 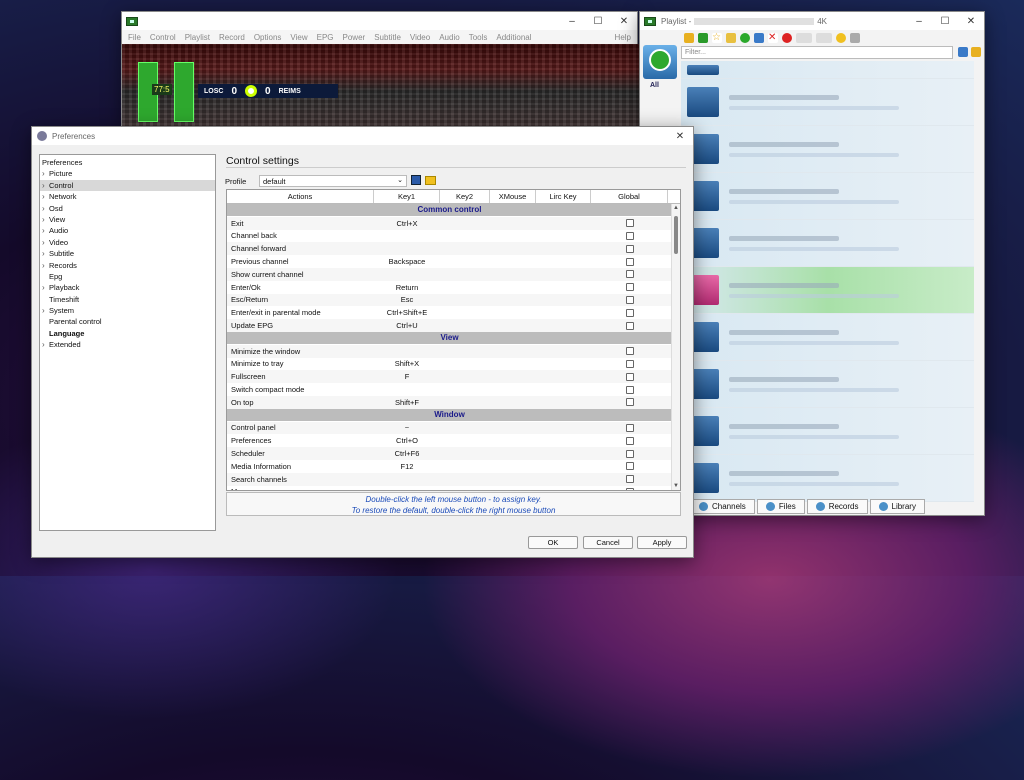 I want to click on star-icon: ☆, so click(x=717, y=38).